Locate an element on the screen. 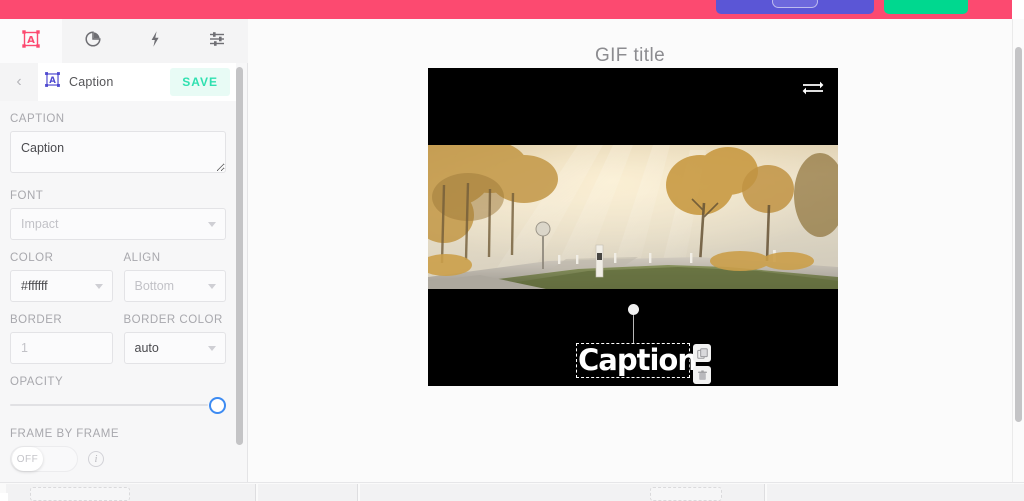  tab-effects is located at coordinates (155, 41).